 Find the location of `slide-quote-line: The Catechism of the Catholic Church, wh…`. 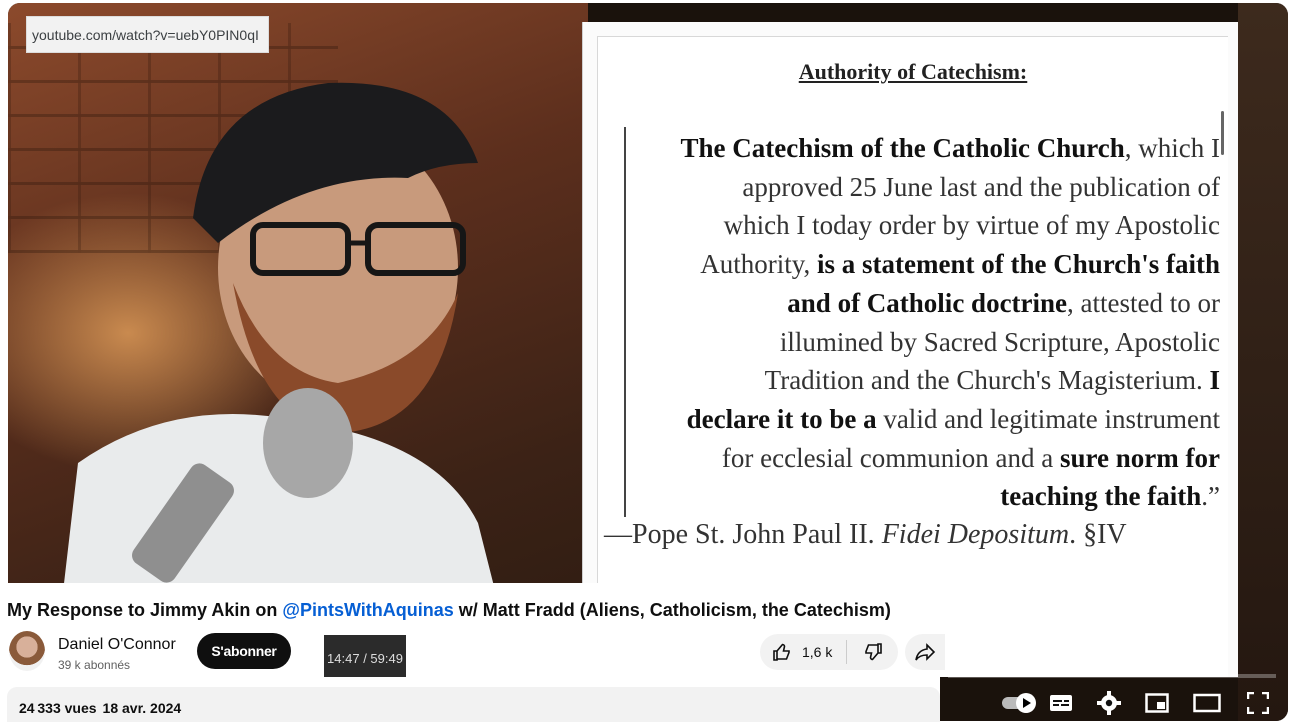

slide-quote-line: The Catechism of the Catholic Church, wh… is located at coordinates (922, 148).